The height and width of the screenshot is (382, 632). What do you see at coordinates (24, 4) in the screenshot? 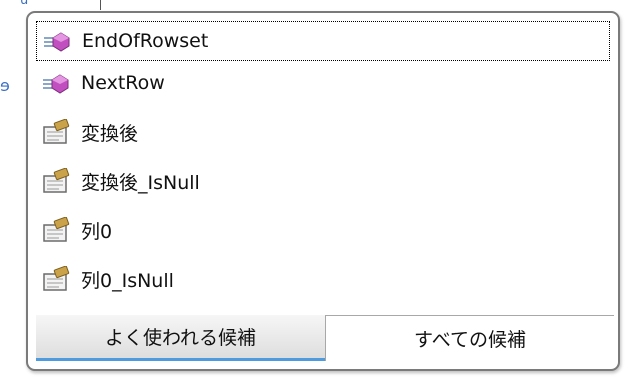
I see `background-text-fragment: u` at bounding box center [24, 4].